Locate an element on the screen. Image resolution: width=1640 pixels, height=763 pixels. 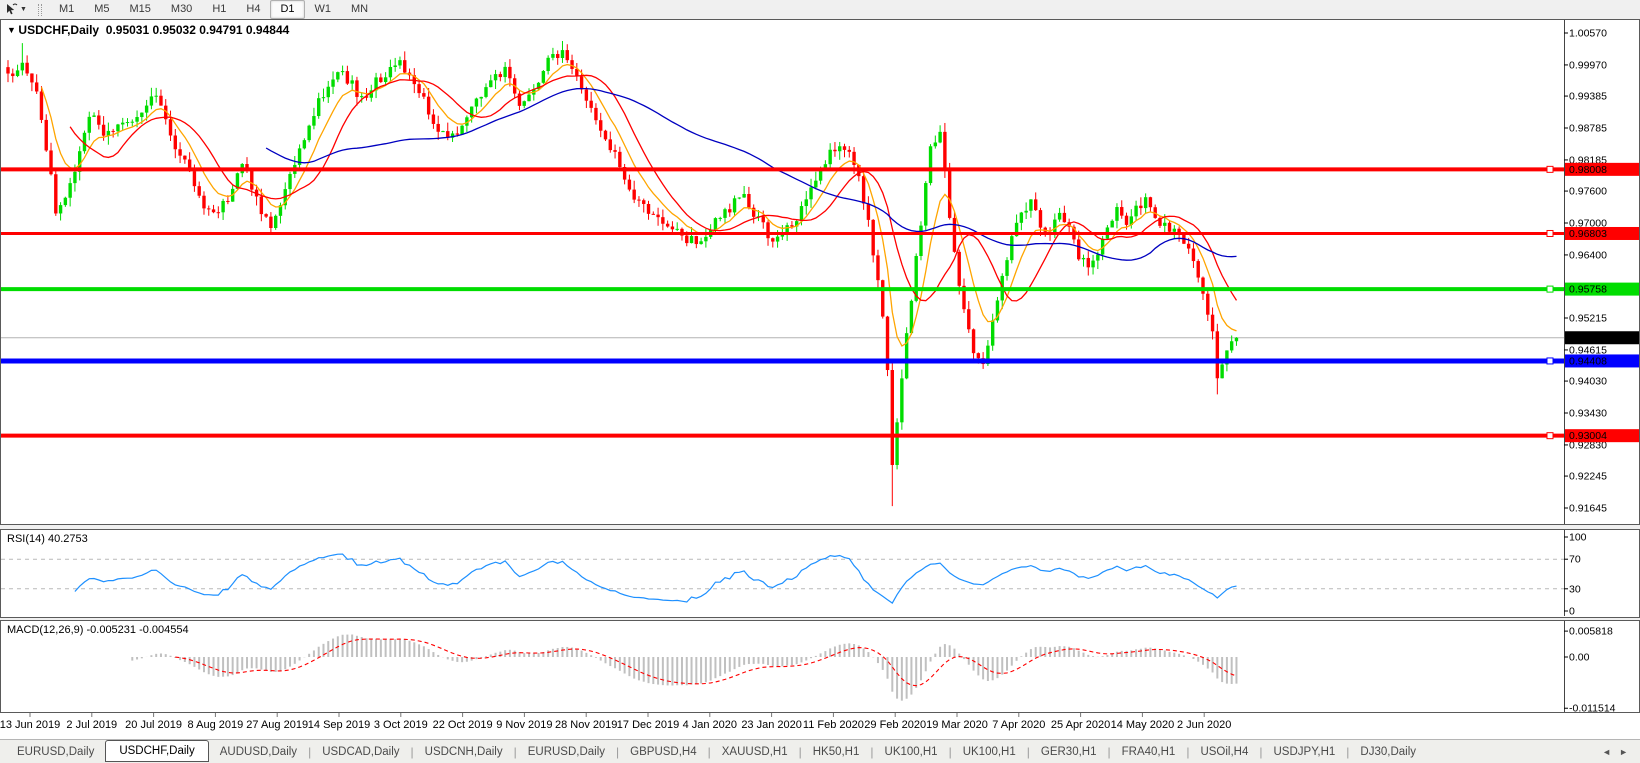
level-price-badge: 0.98008 is located at coordinates (1588, 170).